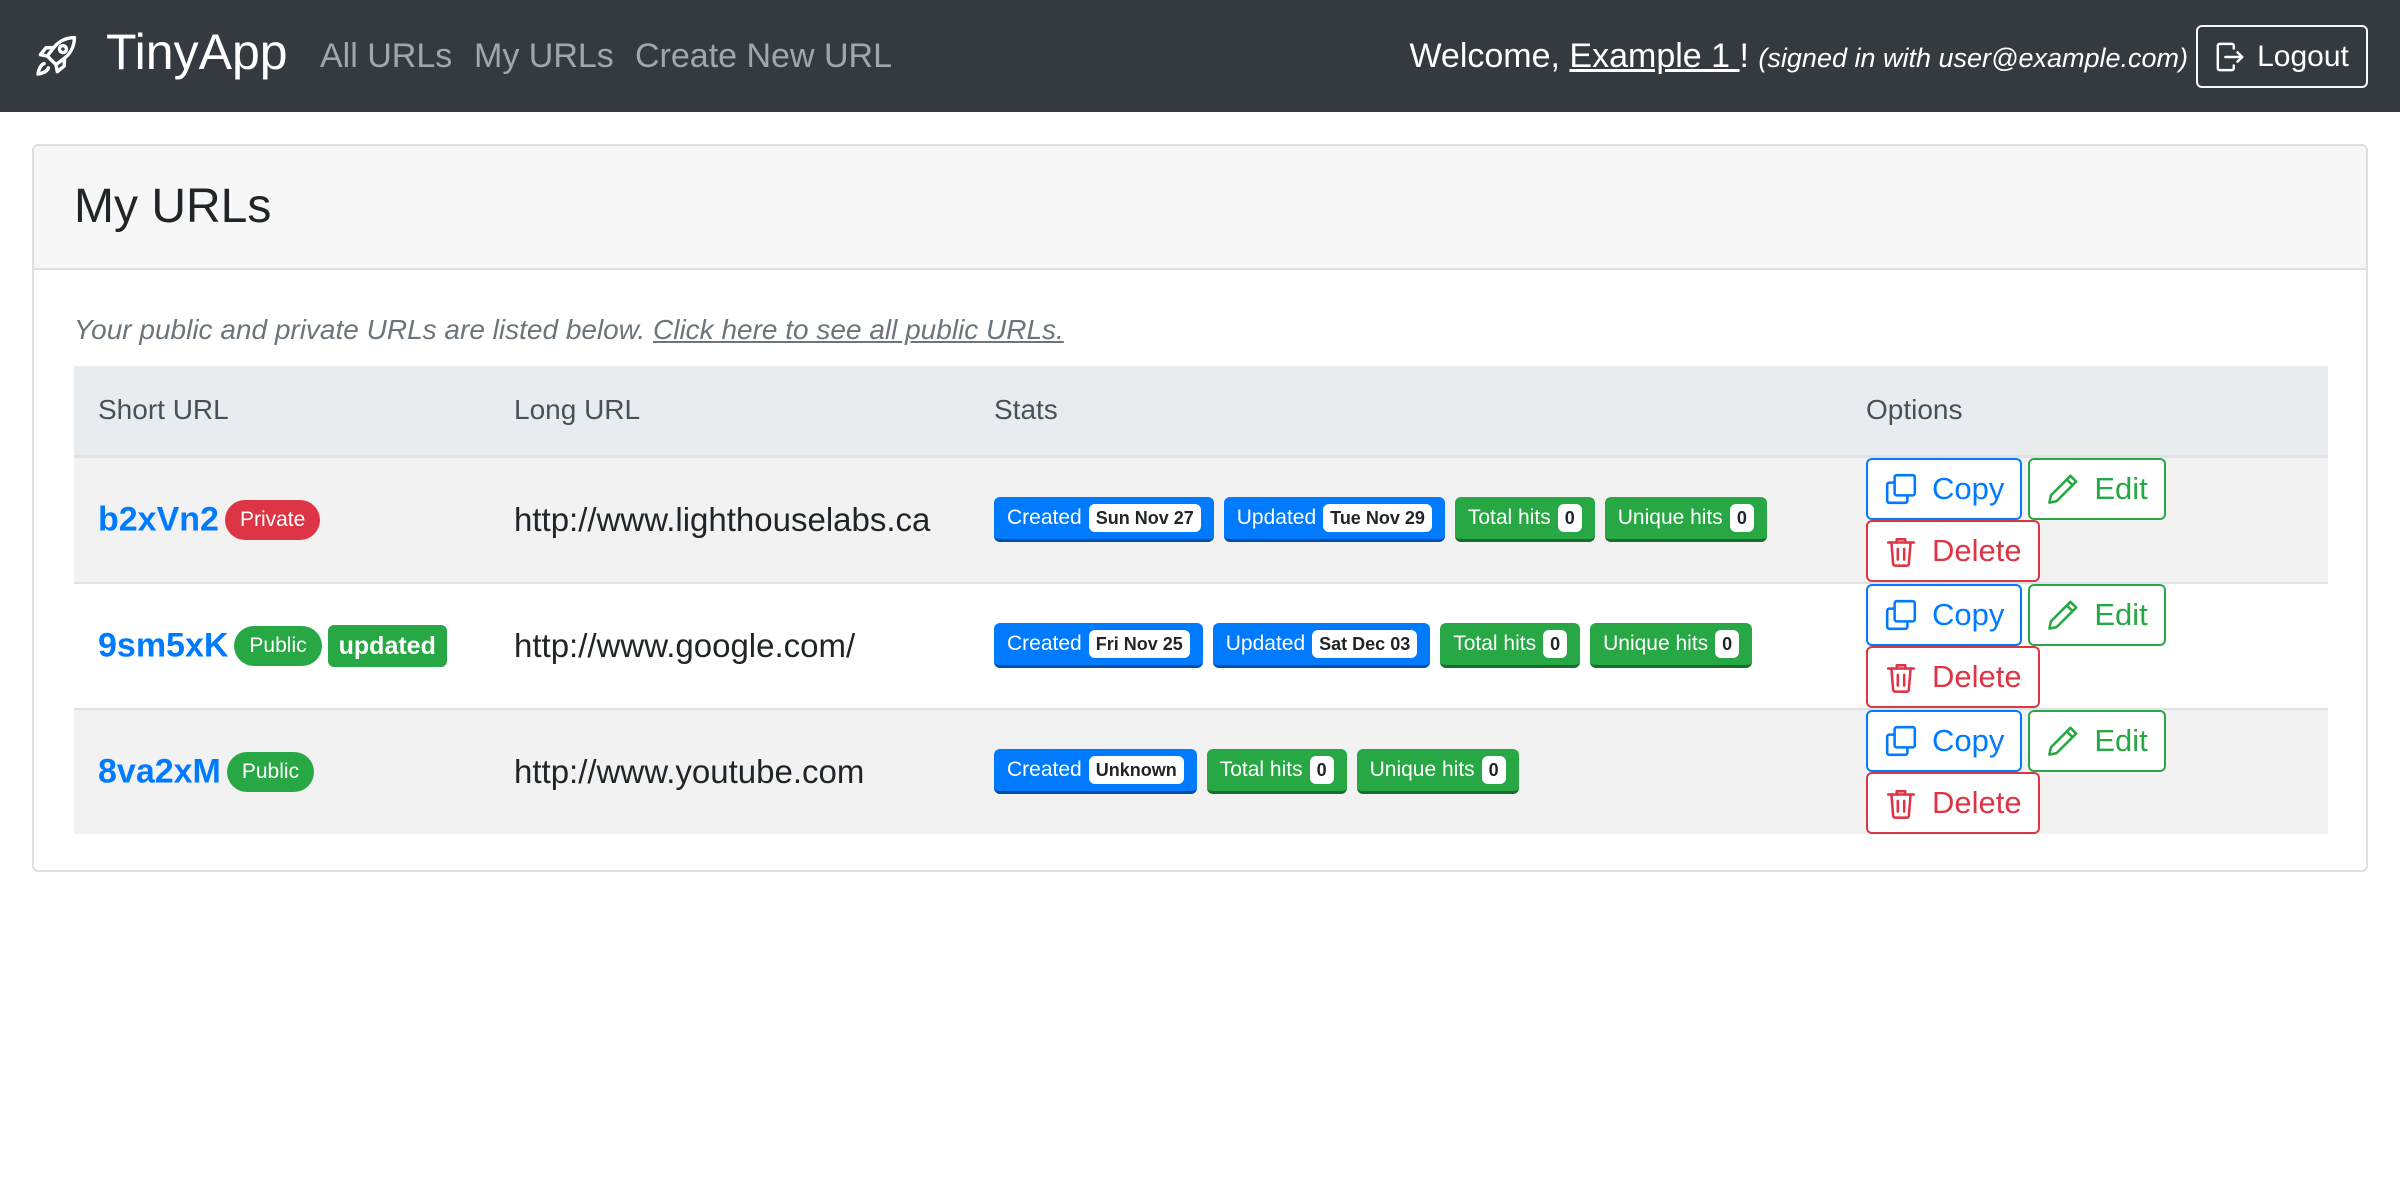 The height and width of the screenshot is (1200, 2400). What do you see at coordinates (2303, 56) in the screenshot?
I see `logout-label: Logout` at bounding box center [2303, 56].